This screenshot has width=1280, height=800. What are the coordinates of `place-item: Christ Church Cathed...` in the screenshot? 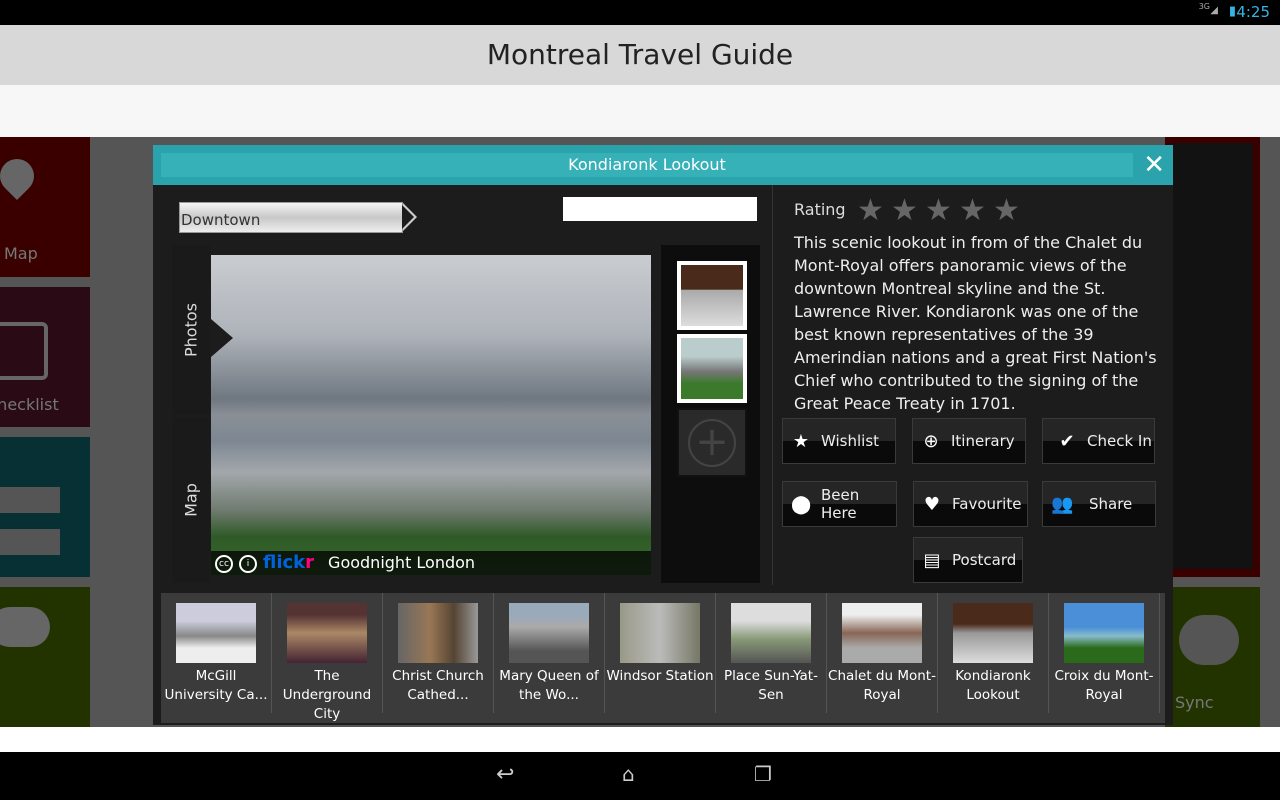 It's located at (438, 653).